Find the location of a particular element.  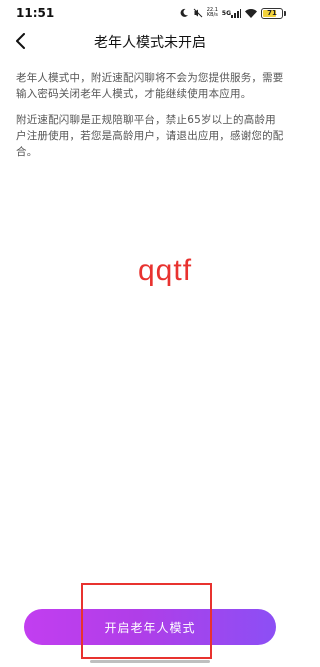

wifi-icon is located at coordinates (251, 13).